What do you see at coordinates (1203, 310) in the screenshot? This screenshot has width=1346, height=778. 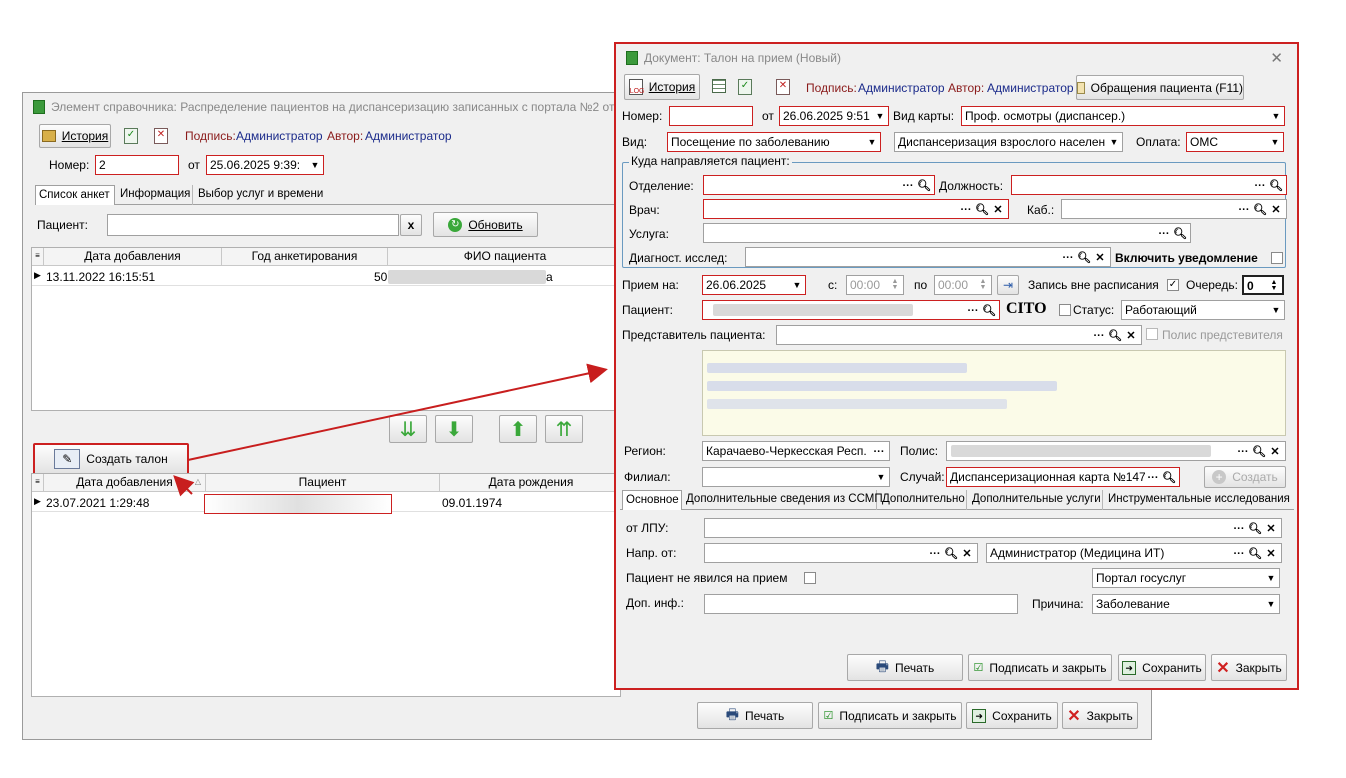 I see `status-select: Работающий ▼` at bounding box center [1203, 310].